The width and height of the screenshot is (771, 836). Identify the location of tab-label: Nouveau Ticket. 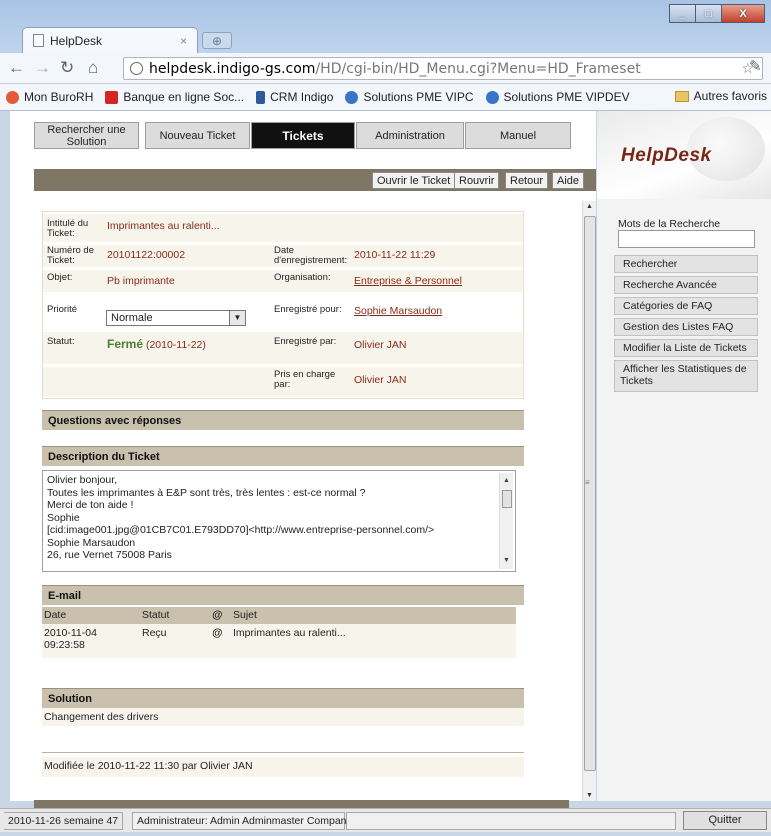
(197, 136).